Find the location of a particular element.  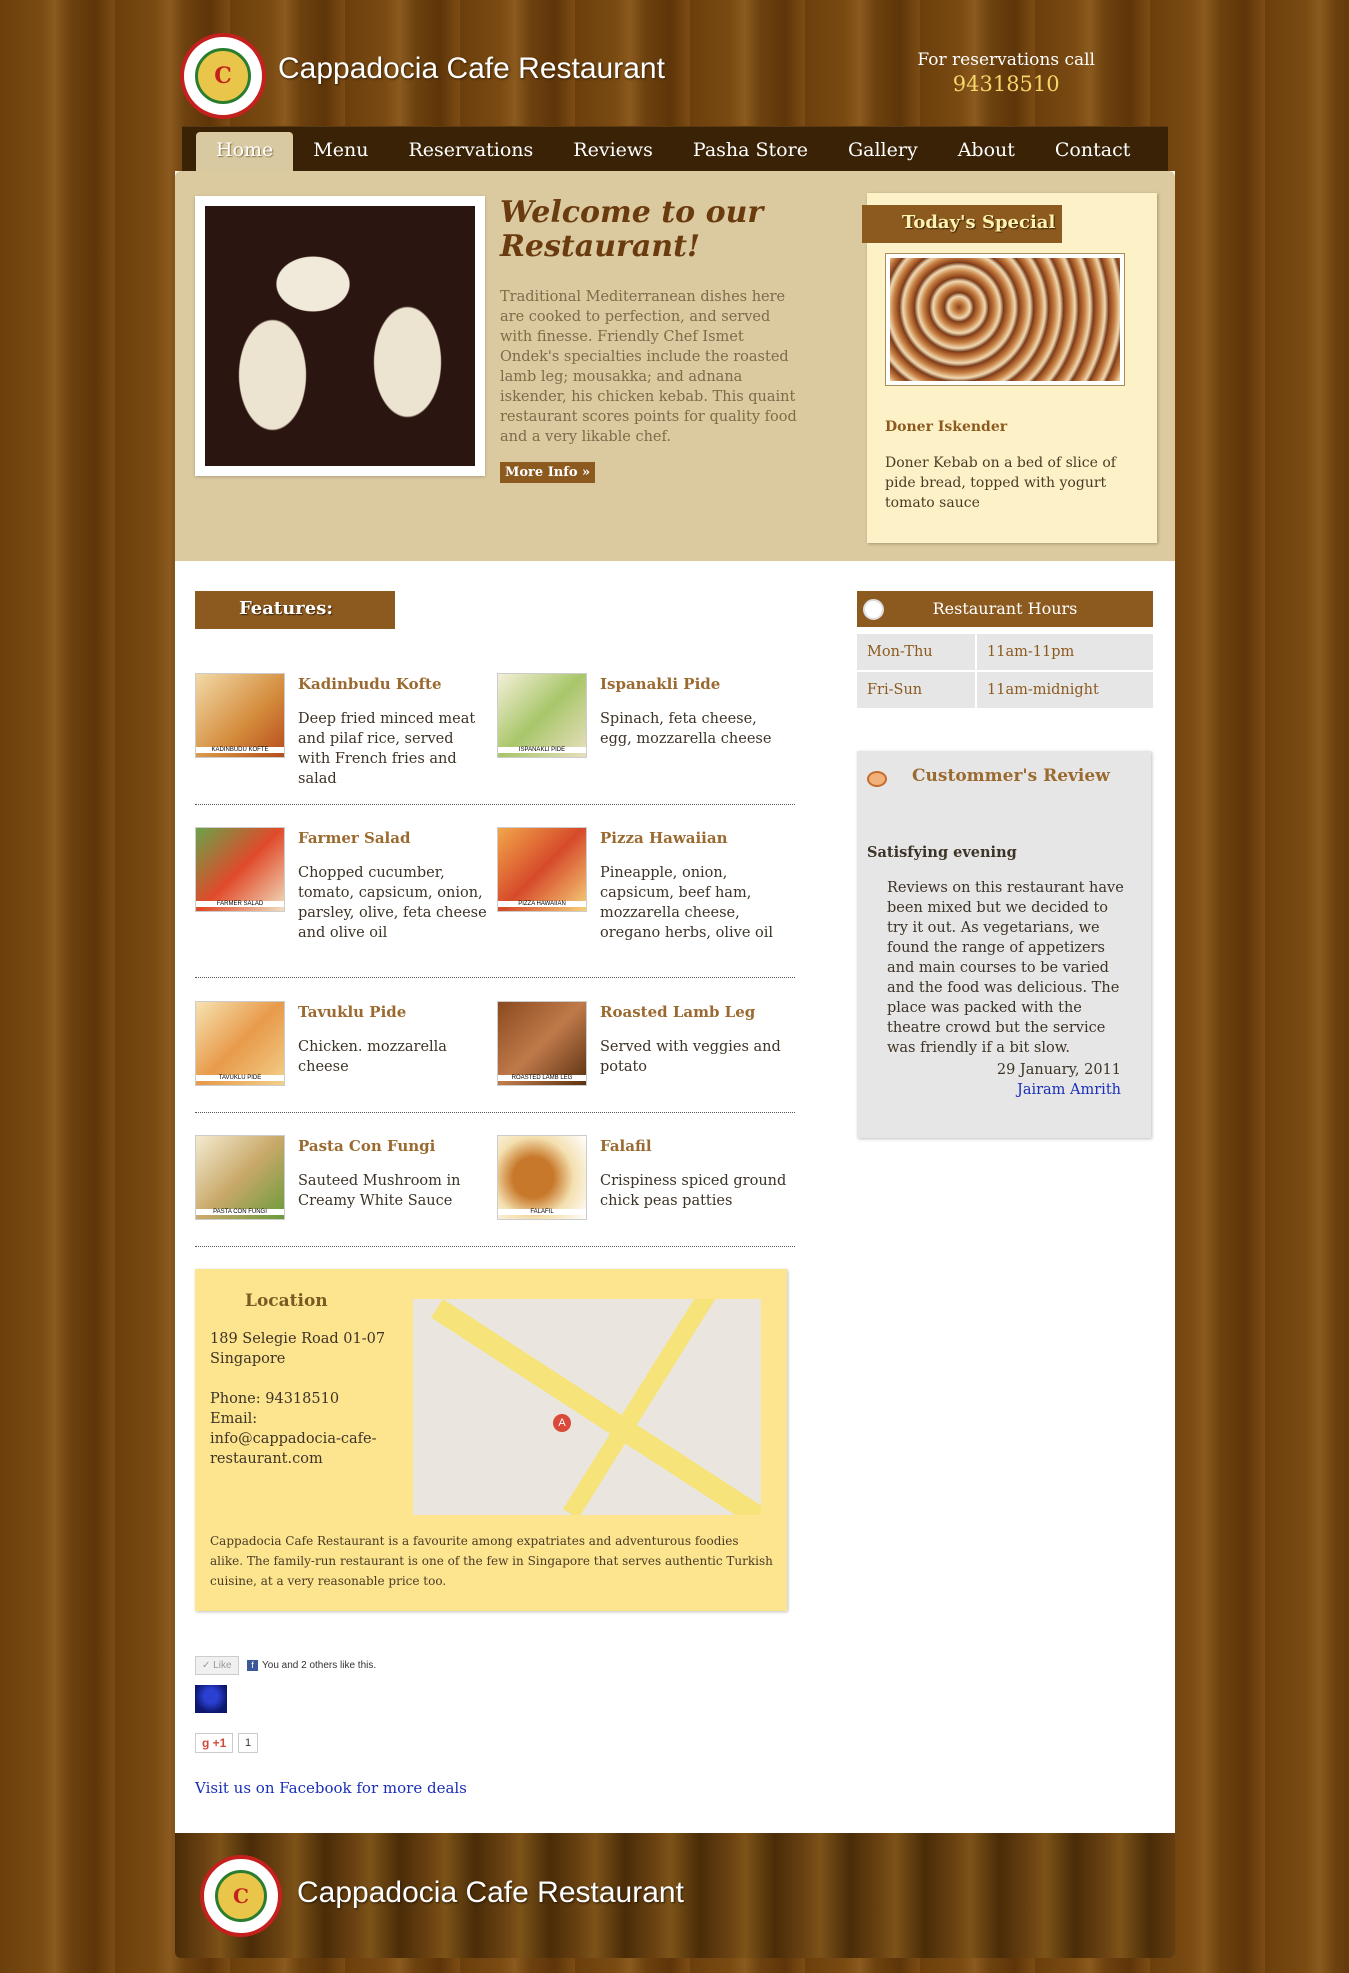

feature-name: Kadinbudu Kofte is located at coordinates (370, 684).